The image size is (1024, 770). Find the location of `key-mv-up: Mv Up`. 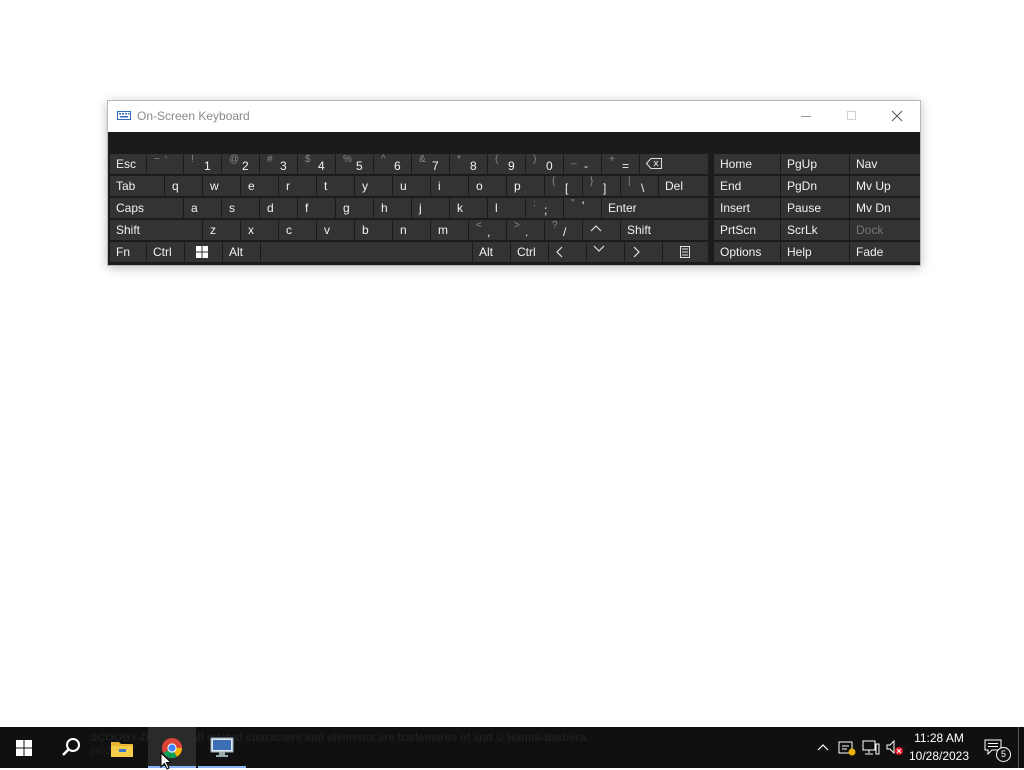

key-mv-up: Mv Up is located at coordinates (885, 186).